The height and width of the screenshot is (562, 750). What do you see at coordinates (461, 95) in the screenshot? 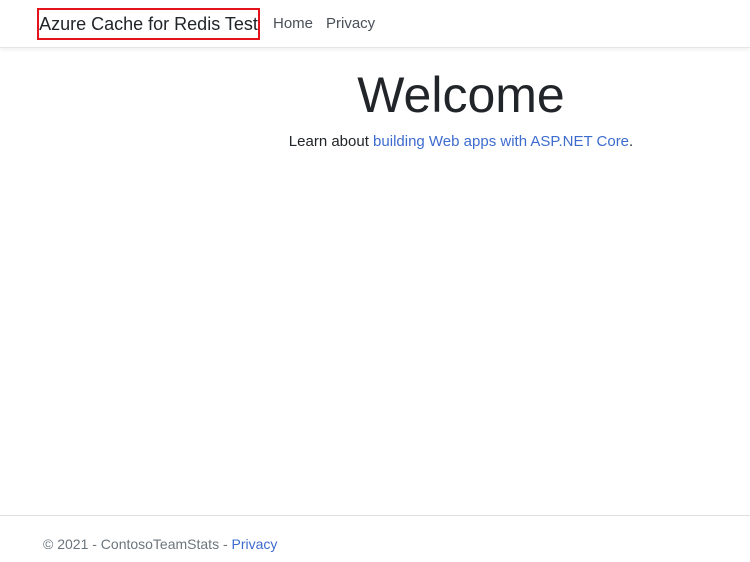
I see `page-title: Welcome` at bounding box center [461, 95].